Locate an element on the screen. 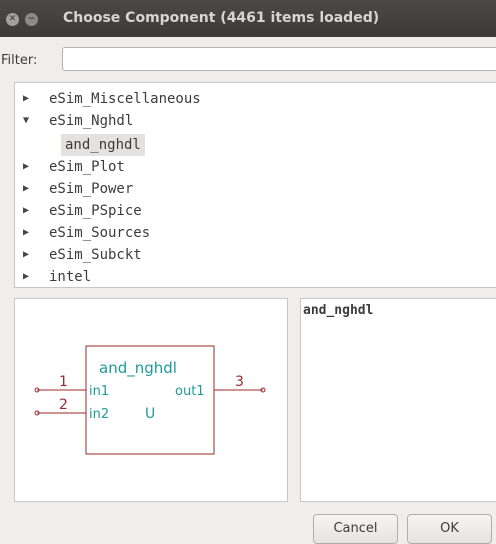 Image resolution: width=496 pixels, height=544 pixels. tree-item-intel: ▶ intel is located at coordinates (57, 277).